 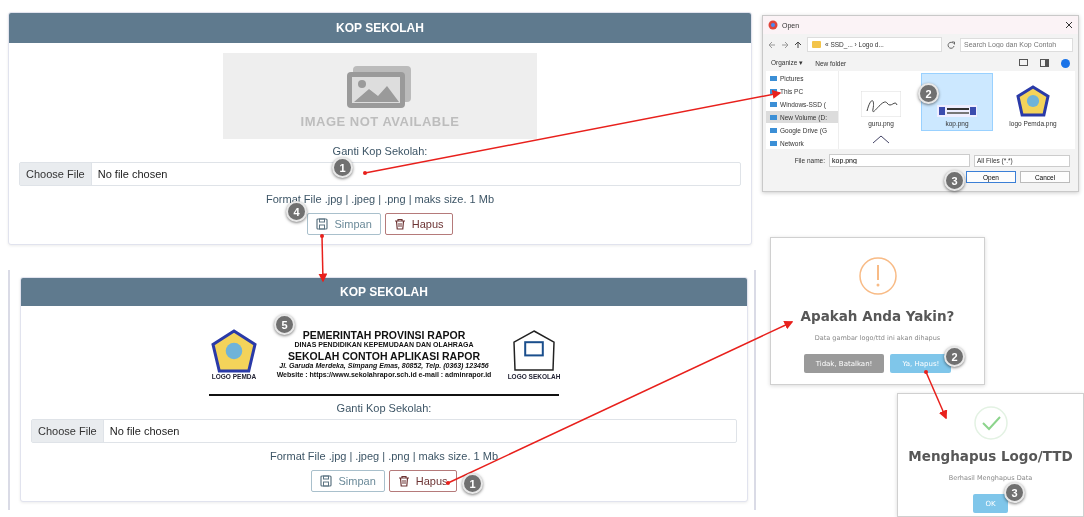 I want to click on app-icon, so click(x=773, y=25).